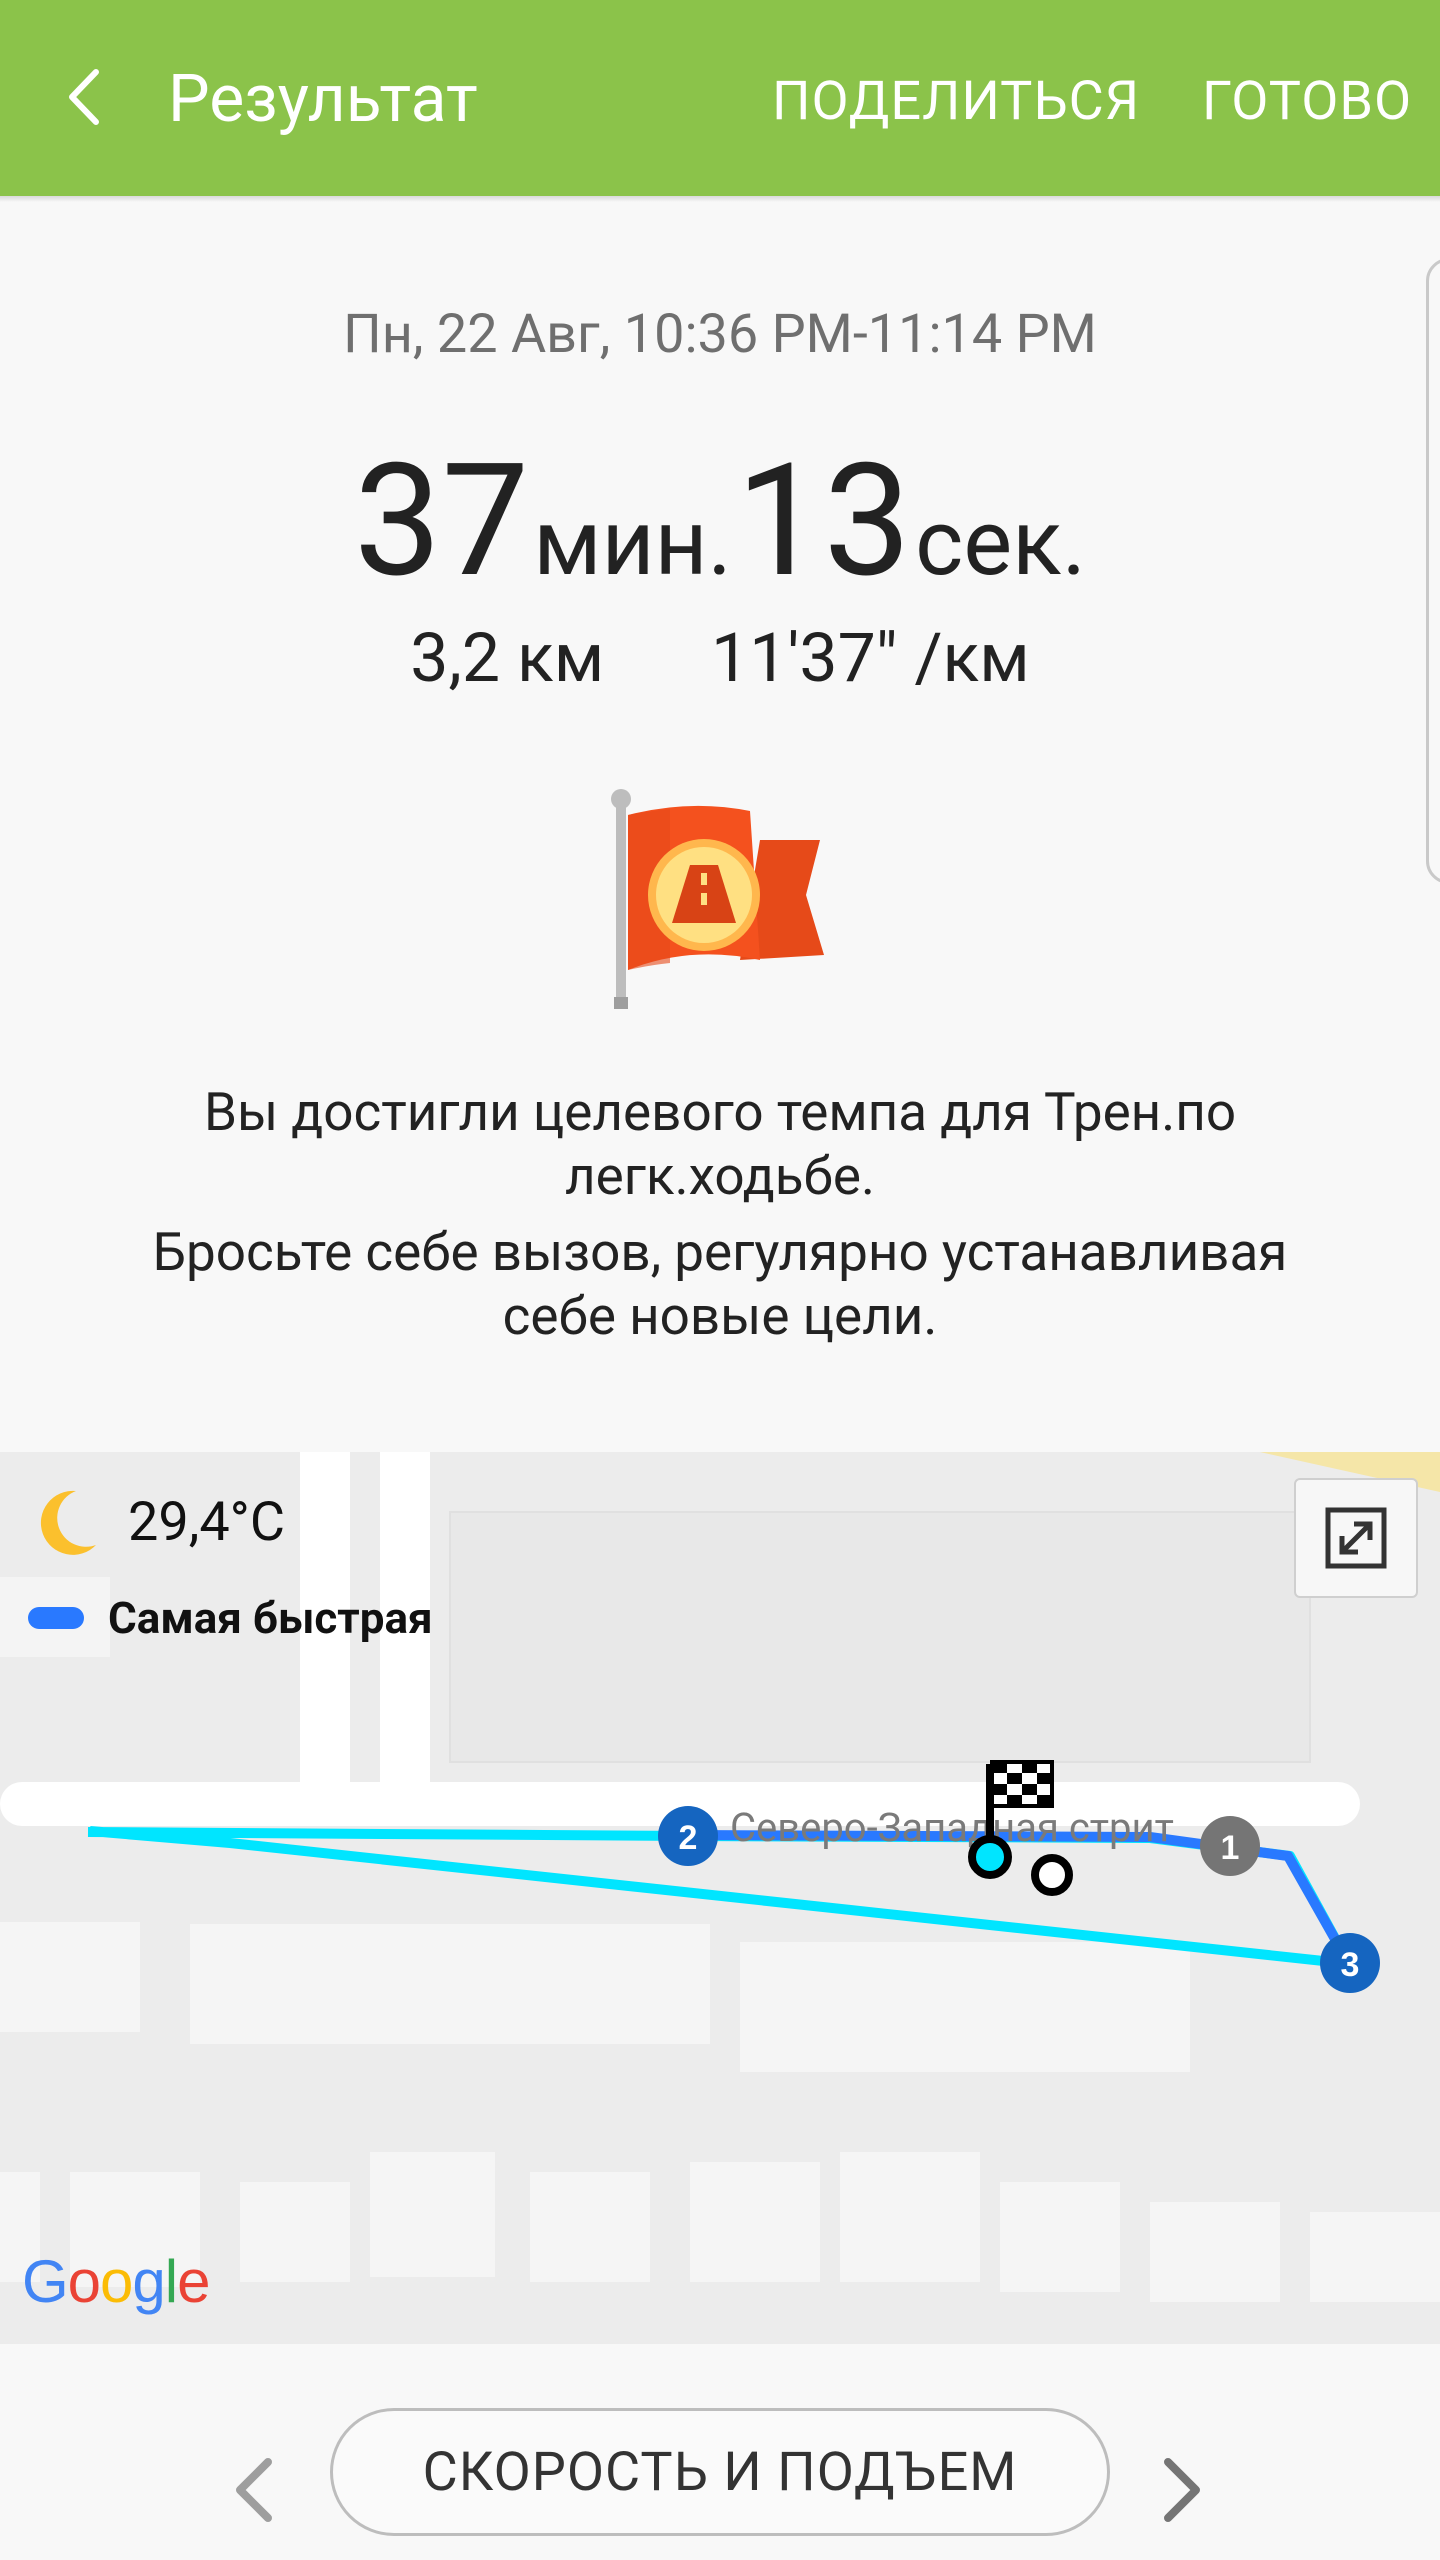 The width and height of the screenshot is (1440, 2560). I want to click on route-marker-2: 2, so click(688, 1836).